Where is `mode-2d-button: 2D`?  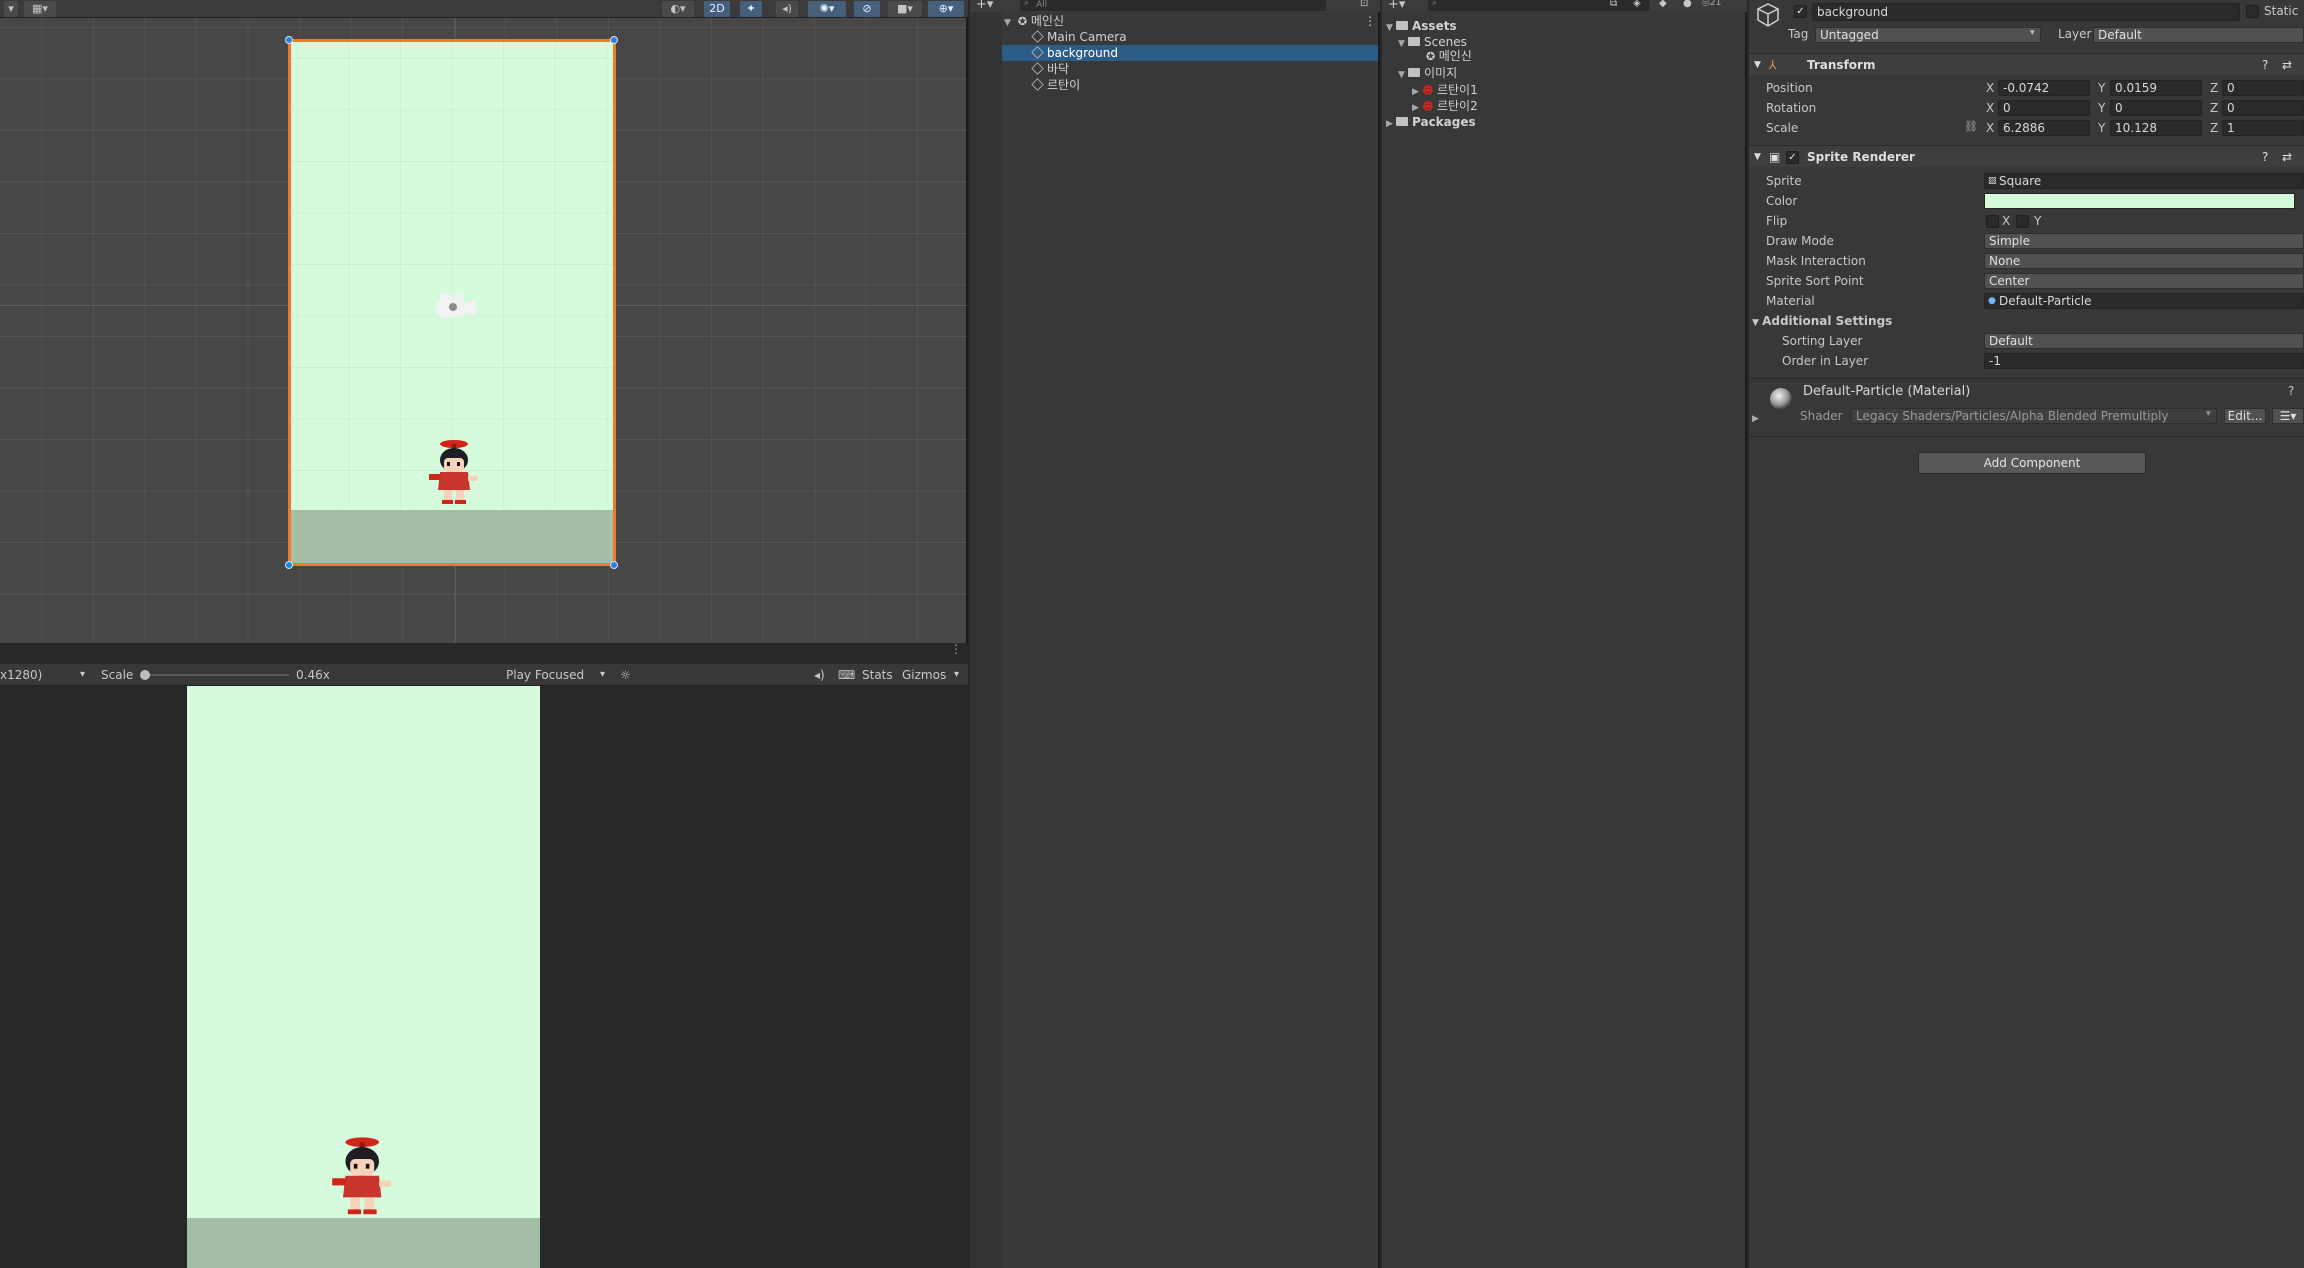
mode-2d-button: 2D is located at coordinates (717, 9).